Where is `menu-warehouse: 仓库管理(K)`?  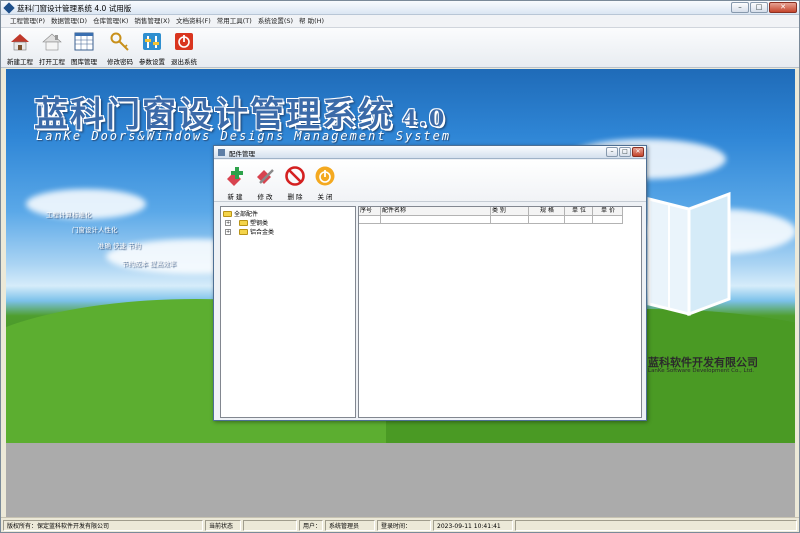 menu-warehouse: 仓库管理(K) is located at coordinates (110, 21).